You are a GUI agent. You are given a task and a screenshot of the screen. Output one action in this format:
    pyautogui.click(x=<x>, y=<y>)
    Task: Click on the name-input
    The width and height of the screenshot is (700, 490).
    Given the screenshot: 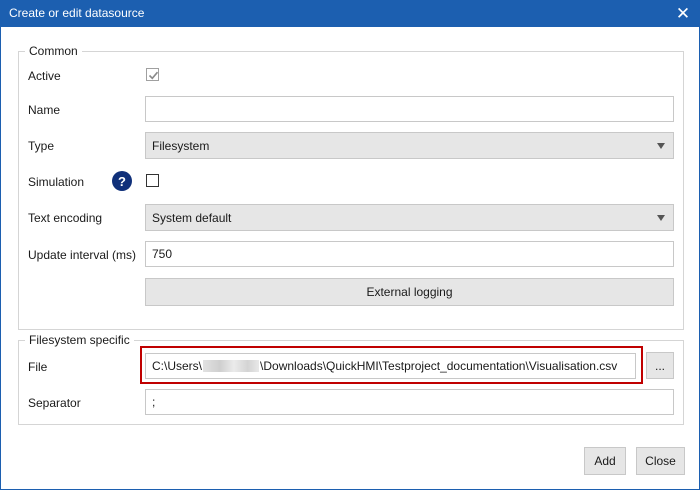 What is the action you would take?
    pyautogui.click(x=409, y=109)
    